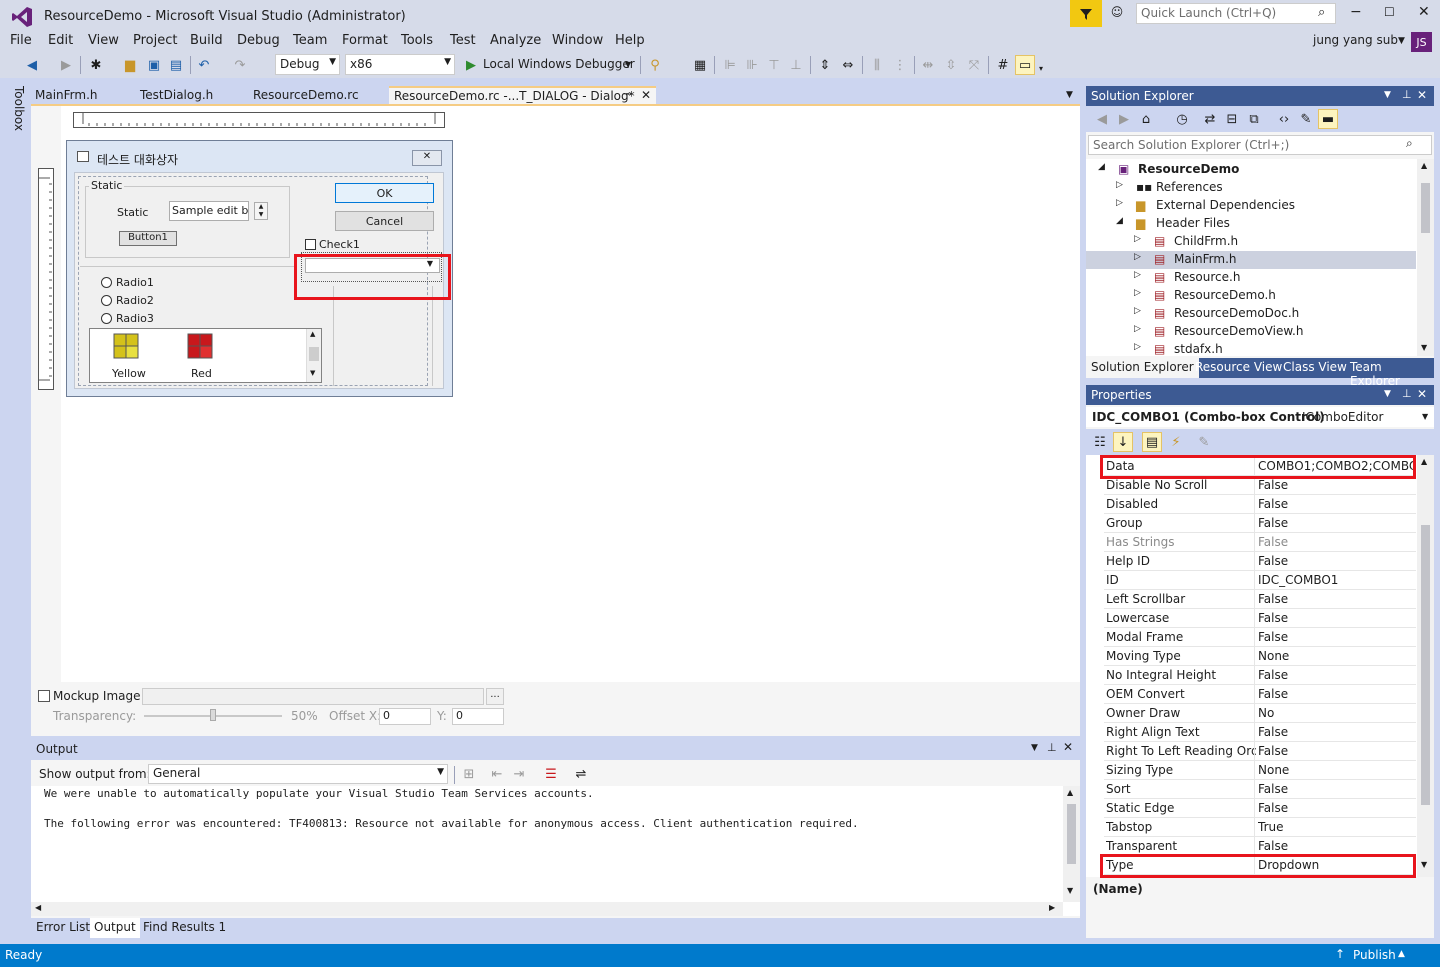 This screenshot has width=1440, height=967. I want to click on tab-testdialog-h: TestDialog.h, so click(176, 95).